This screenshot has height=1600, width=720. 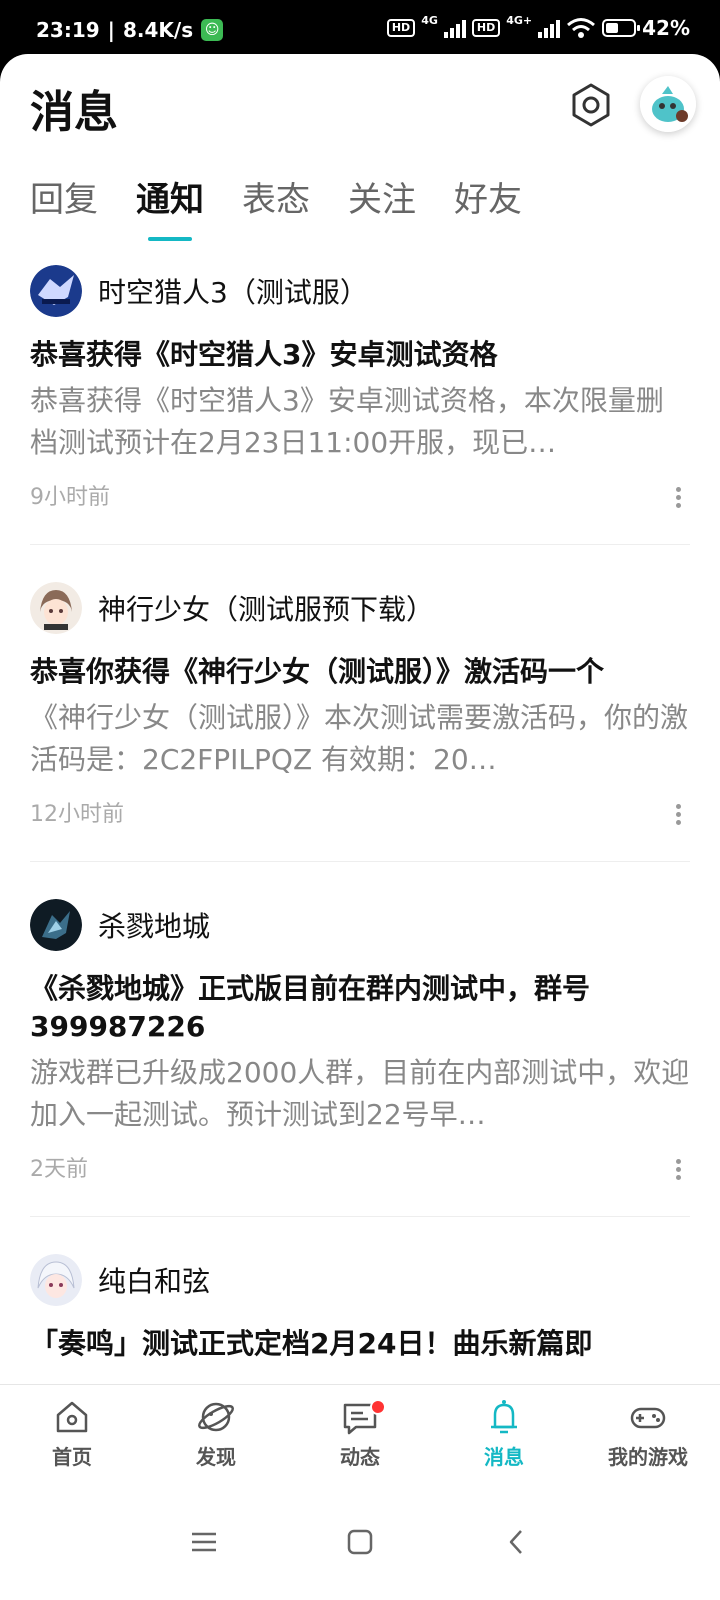 What do you see at coordinates (154, 1280) in the screenshot?
I see `game-name: 纯白和弦` at bounding box center [154, 1280].